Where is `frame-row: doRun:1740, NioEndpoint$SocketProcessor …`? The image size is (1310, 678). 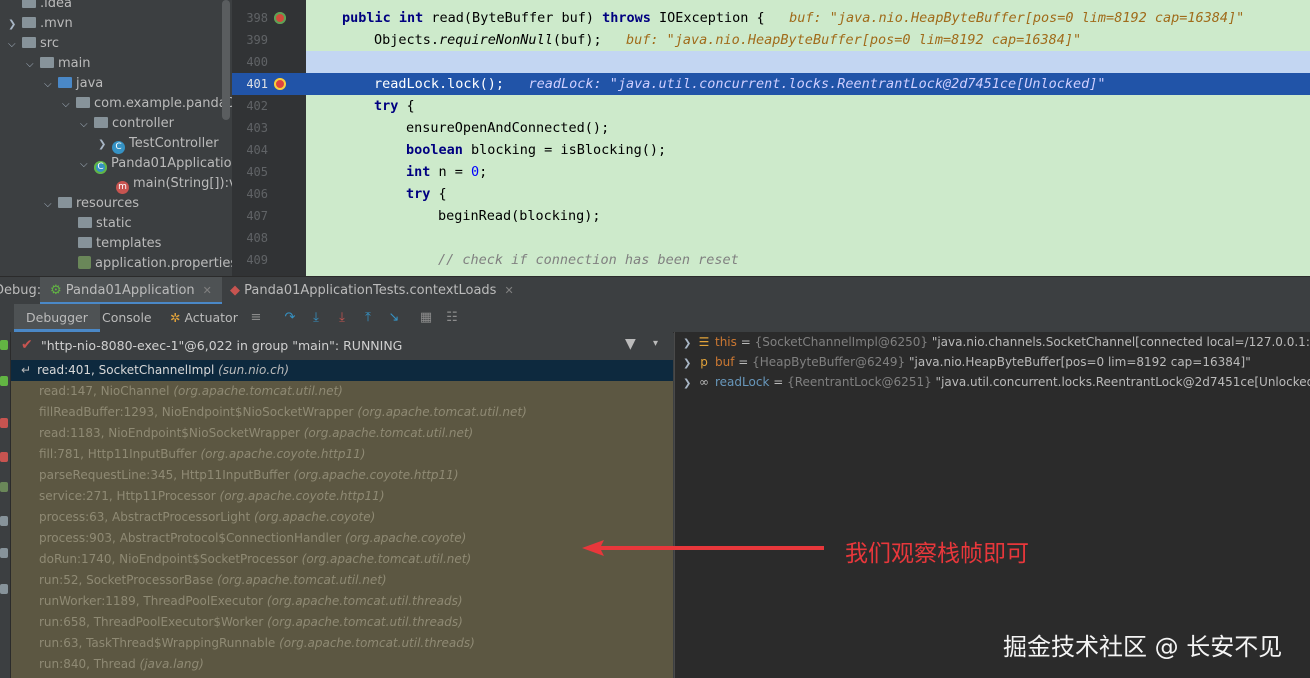
frame-row: doRun:1740, NioEndpoint$SocketProcessor … is located at coordinates (342, 559).